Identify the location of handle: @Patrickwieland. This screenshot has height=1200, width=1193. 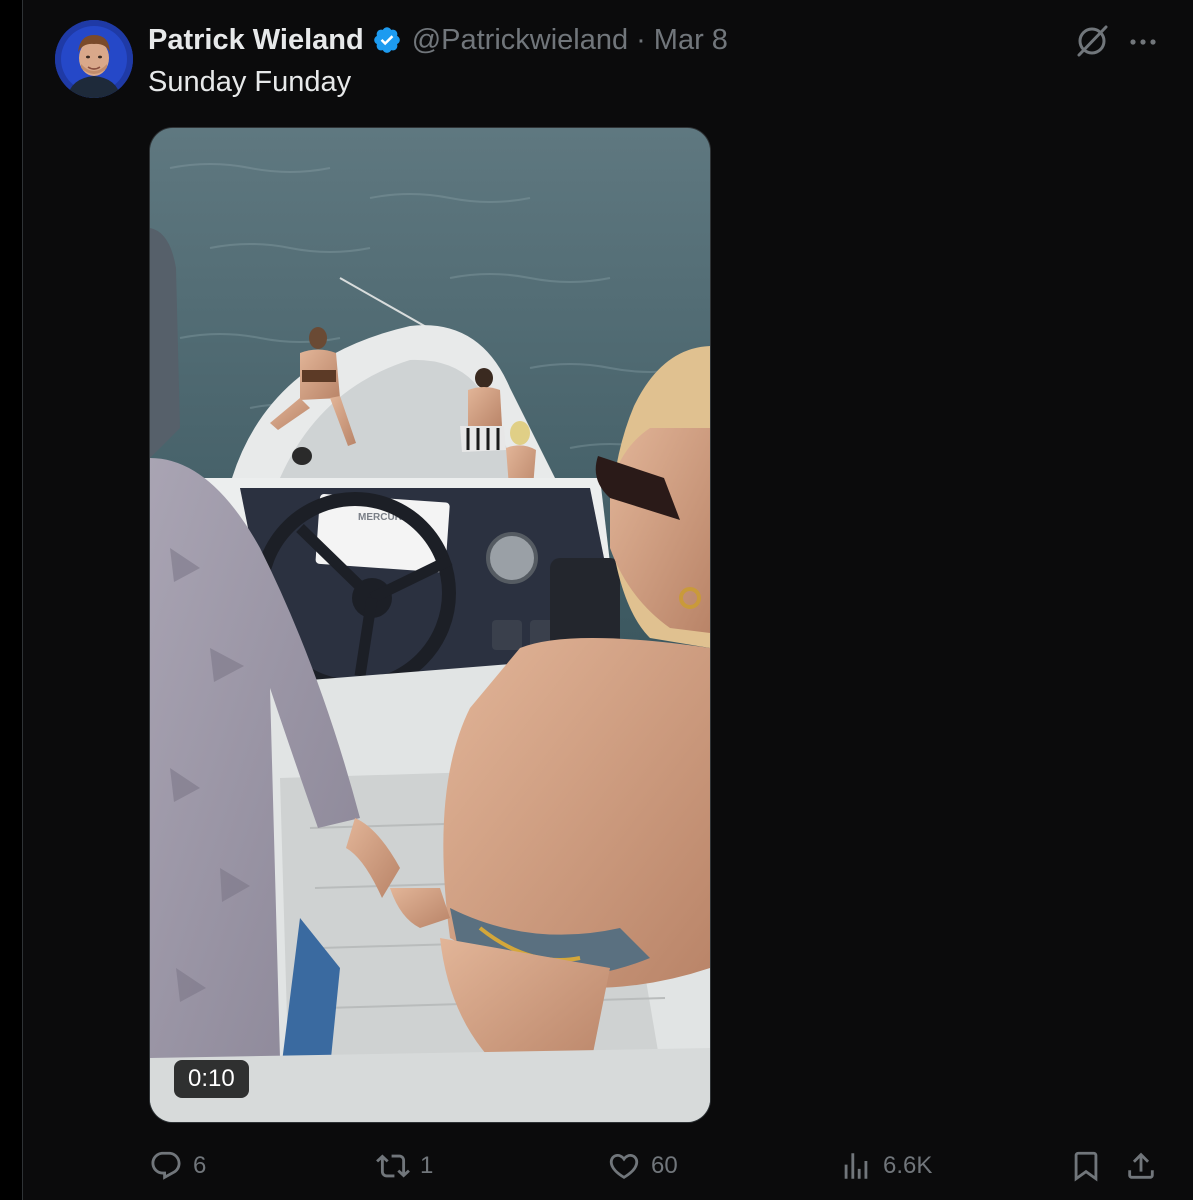
(520, 40).